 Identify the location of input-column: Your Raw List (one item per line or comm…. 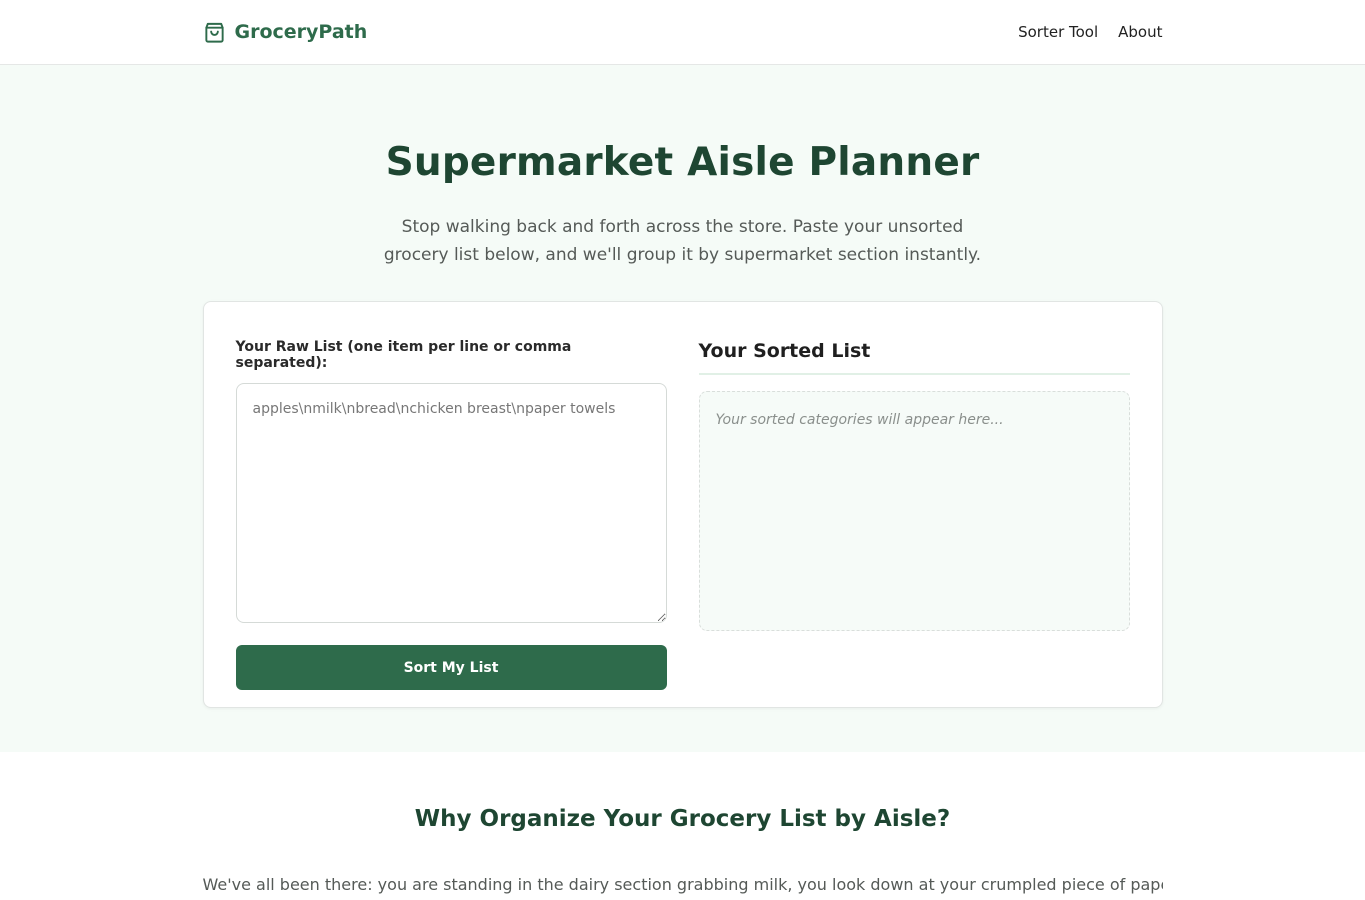
(451, 512).